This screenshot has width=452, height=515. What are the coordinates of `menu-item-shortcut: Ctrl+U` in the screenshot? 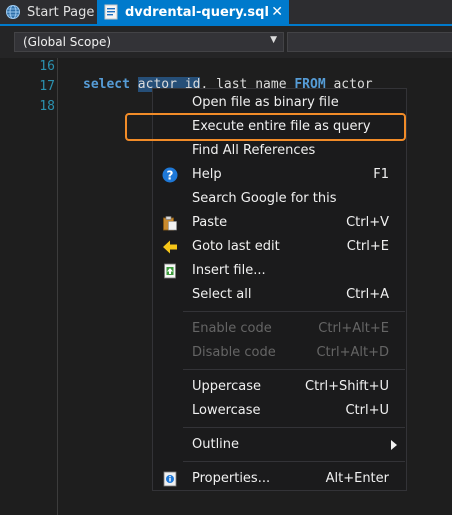 It's located at (367, 410).